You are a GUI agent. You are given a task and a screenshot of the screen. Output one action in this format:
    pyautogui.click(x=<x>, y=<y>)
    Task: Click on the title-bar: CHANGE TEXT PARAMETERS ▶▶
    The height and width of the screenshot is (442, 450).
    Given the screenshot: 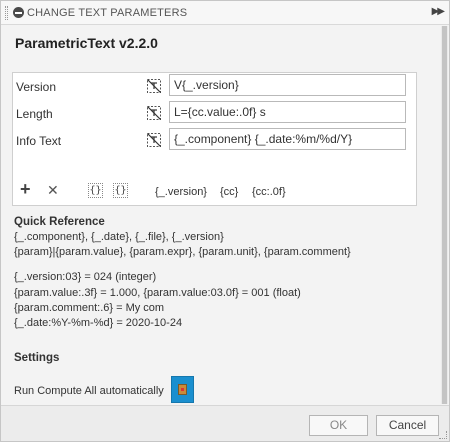 What is the action you would take?
    pyautogui.click(x=225, y=13)
    